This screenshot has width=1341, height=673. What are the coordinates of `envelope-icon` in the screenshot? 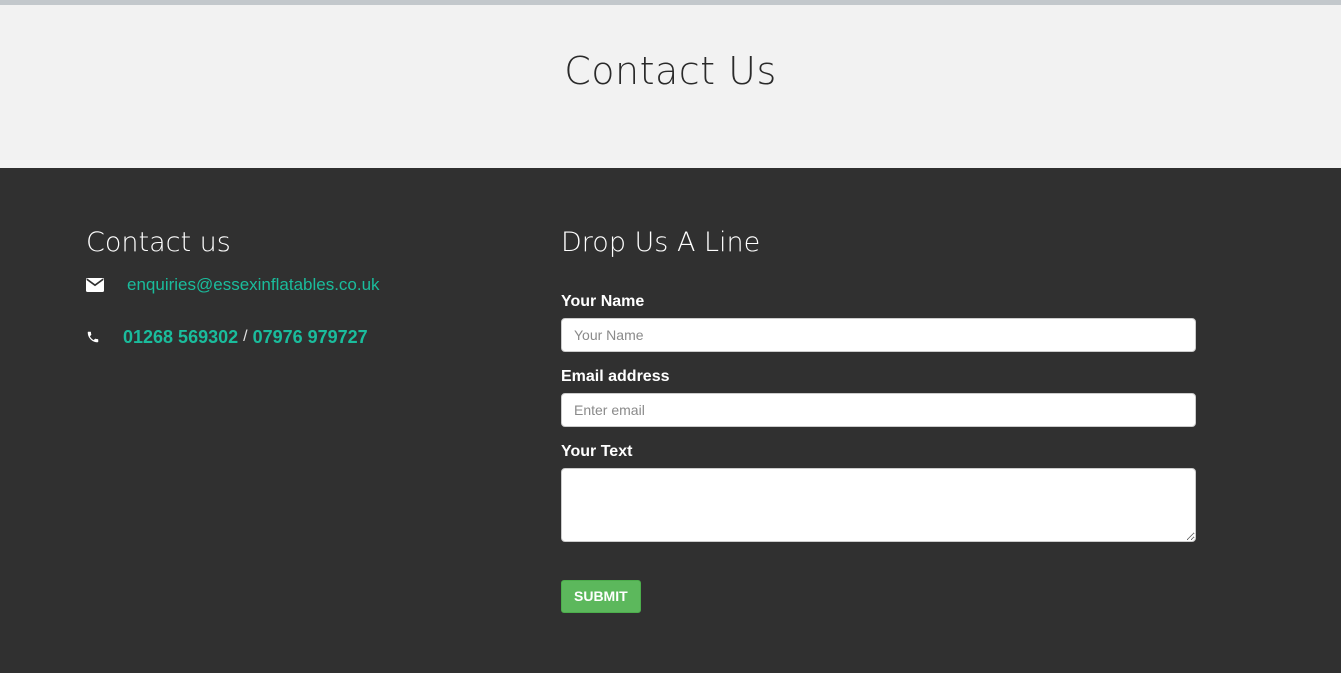 It's located at (95, 285).